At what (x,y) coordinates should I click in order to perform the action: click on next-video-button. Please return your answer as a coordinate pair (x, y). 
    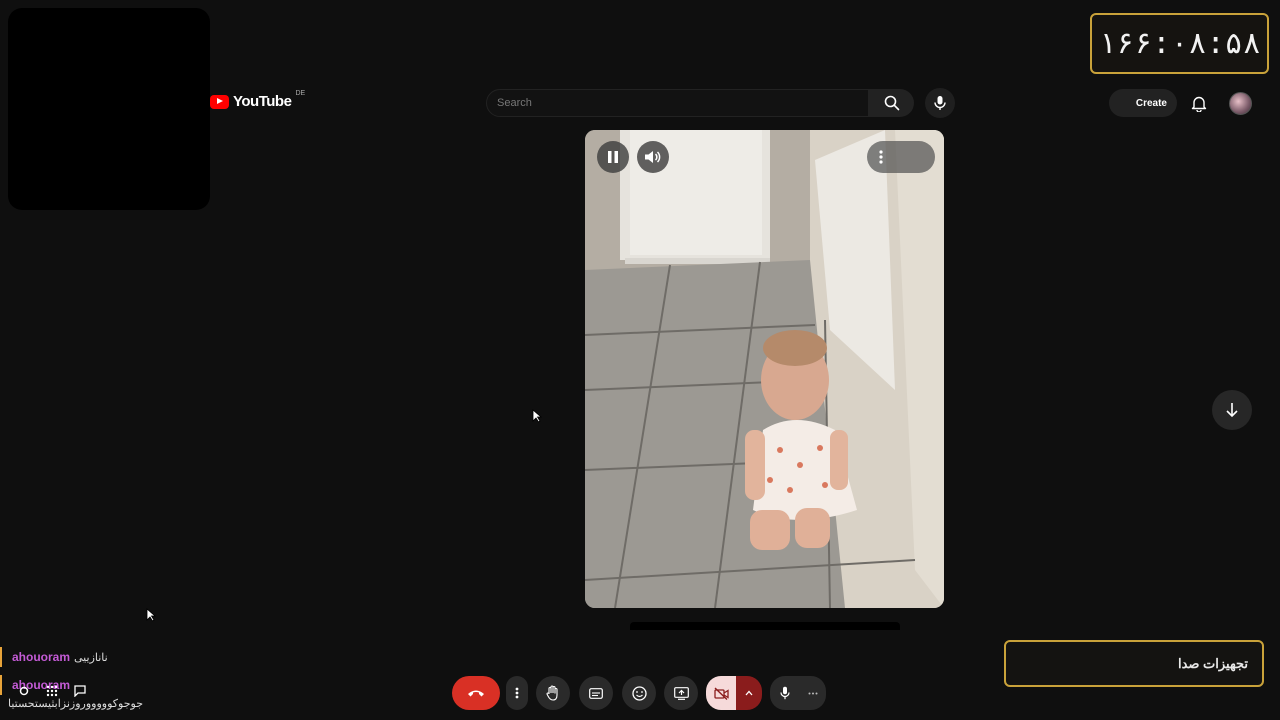
    Looking at the image, I should click on (1232, 410).